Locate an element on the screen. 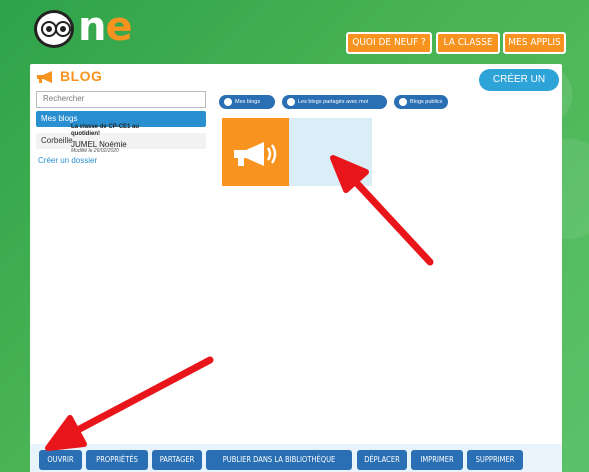 Image resolution: width=589 pixels, height=472 pixels. logo-text: ne is located at coordinates (105, 27).